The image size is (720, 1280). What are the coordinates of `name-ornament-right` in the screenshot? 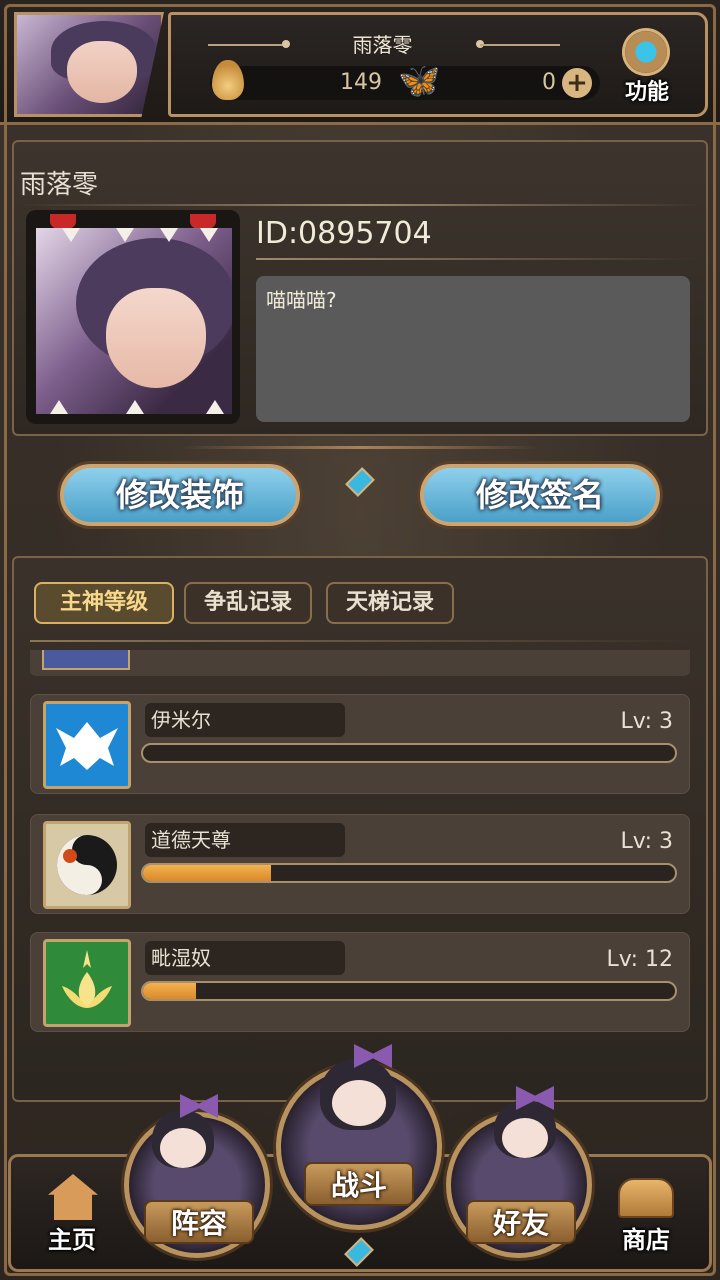 It's located at (520, 45).